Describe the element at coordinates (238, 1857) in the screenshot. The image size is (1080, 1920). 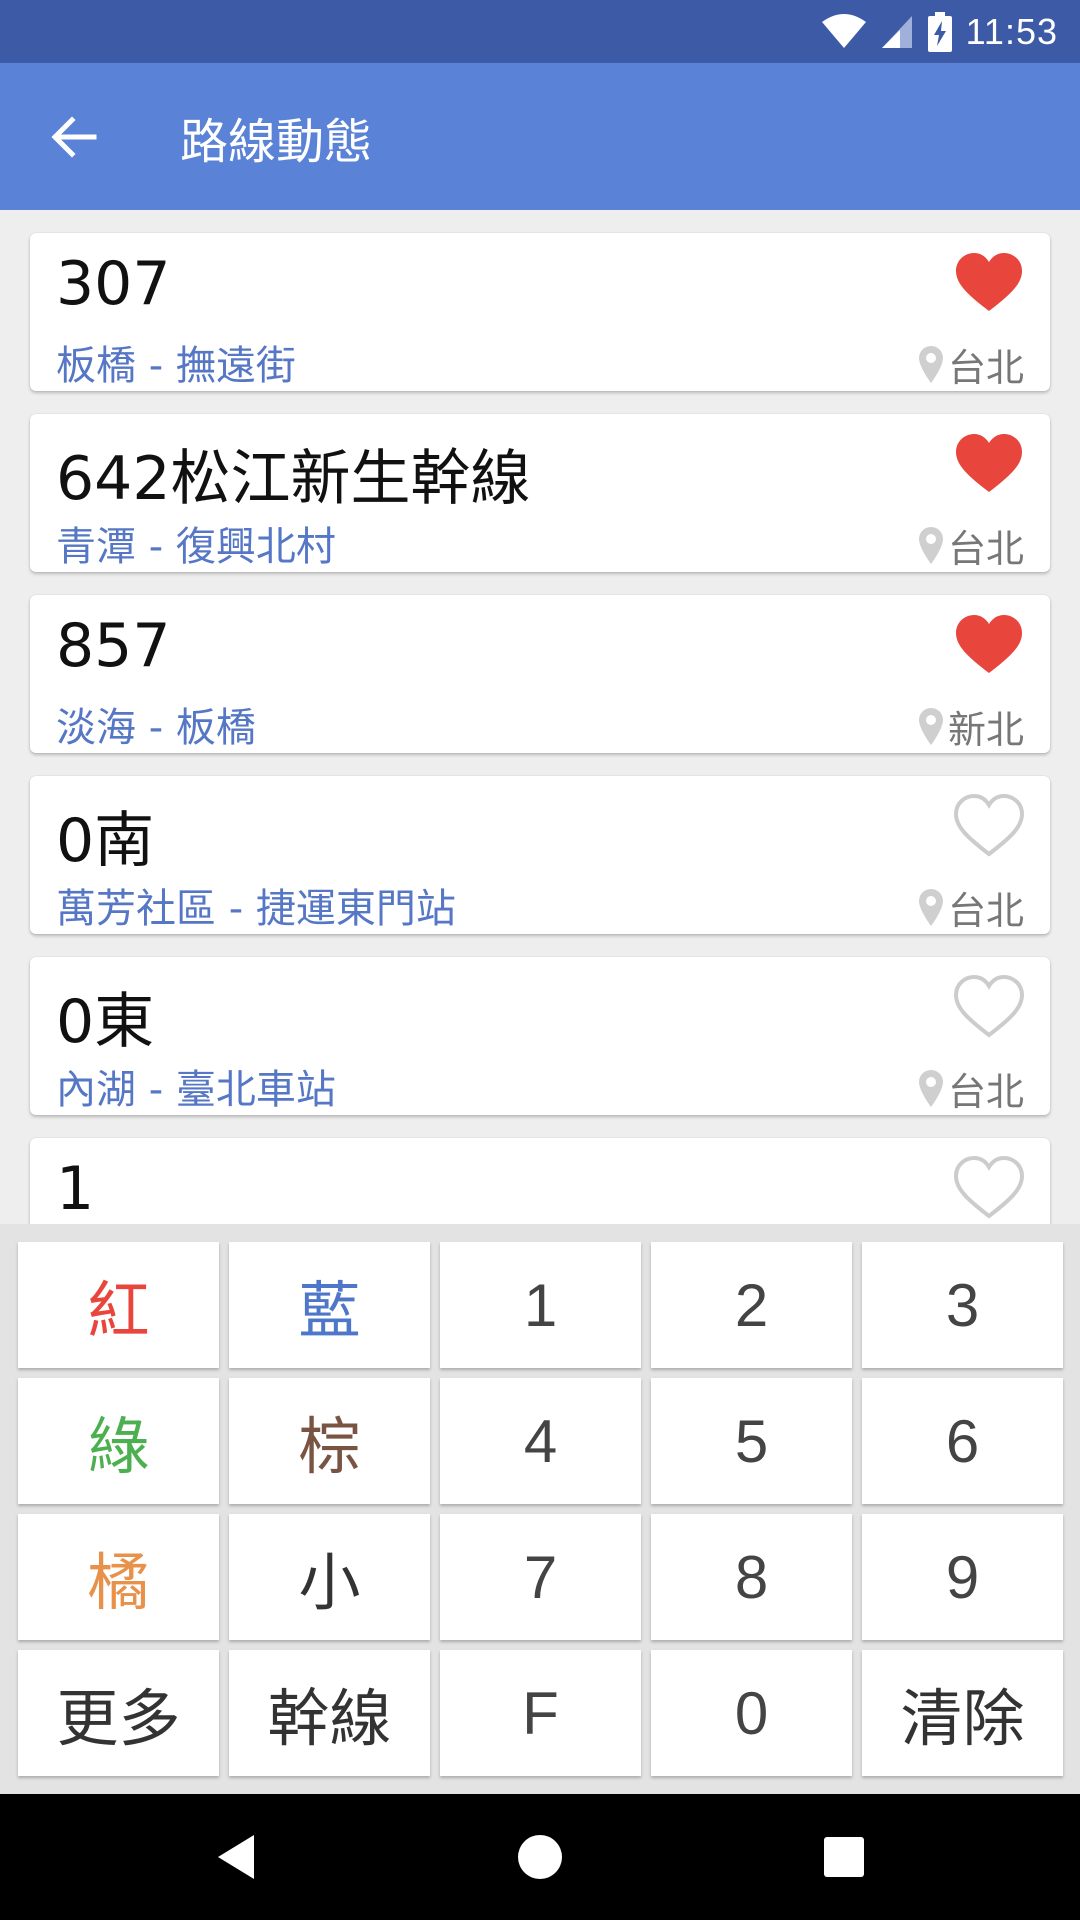
I see `triangle-back-icon` at that location.